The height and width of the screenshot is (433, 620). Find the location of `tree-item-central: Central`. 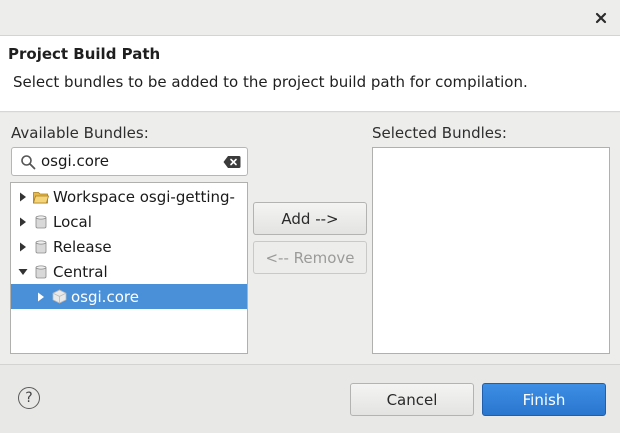

tree-item-central: Central is located at coordinates (129, 271).